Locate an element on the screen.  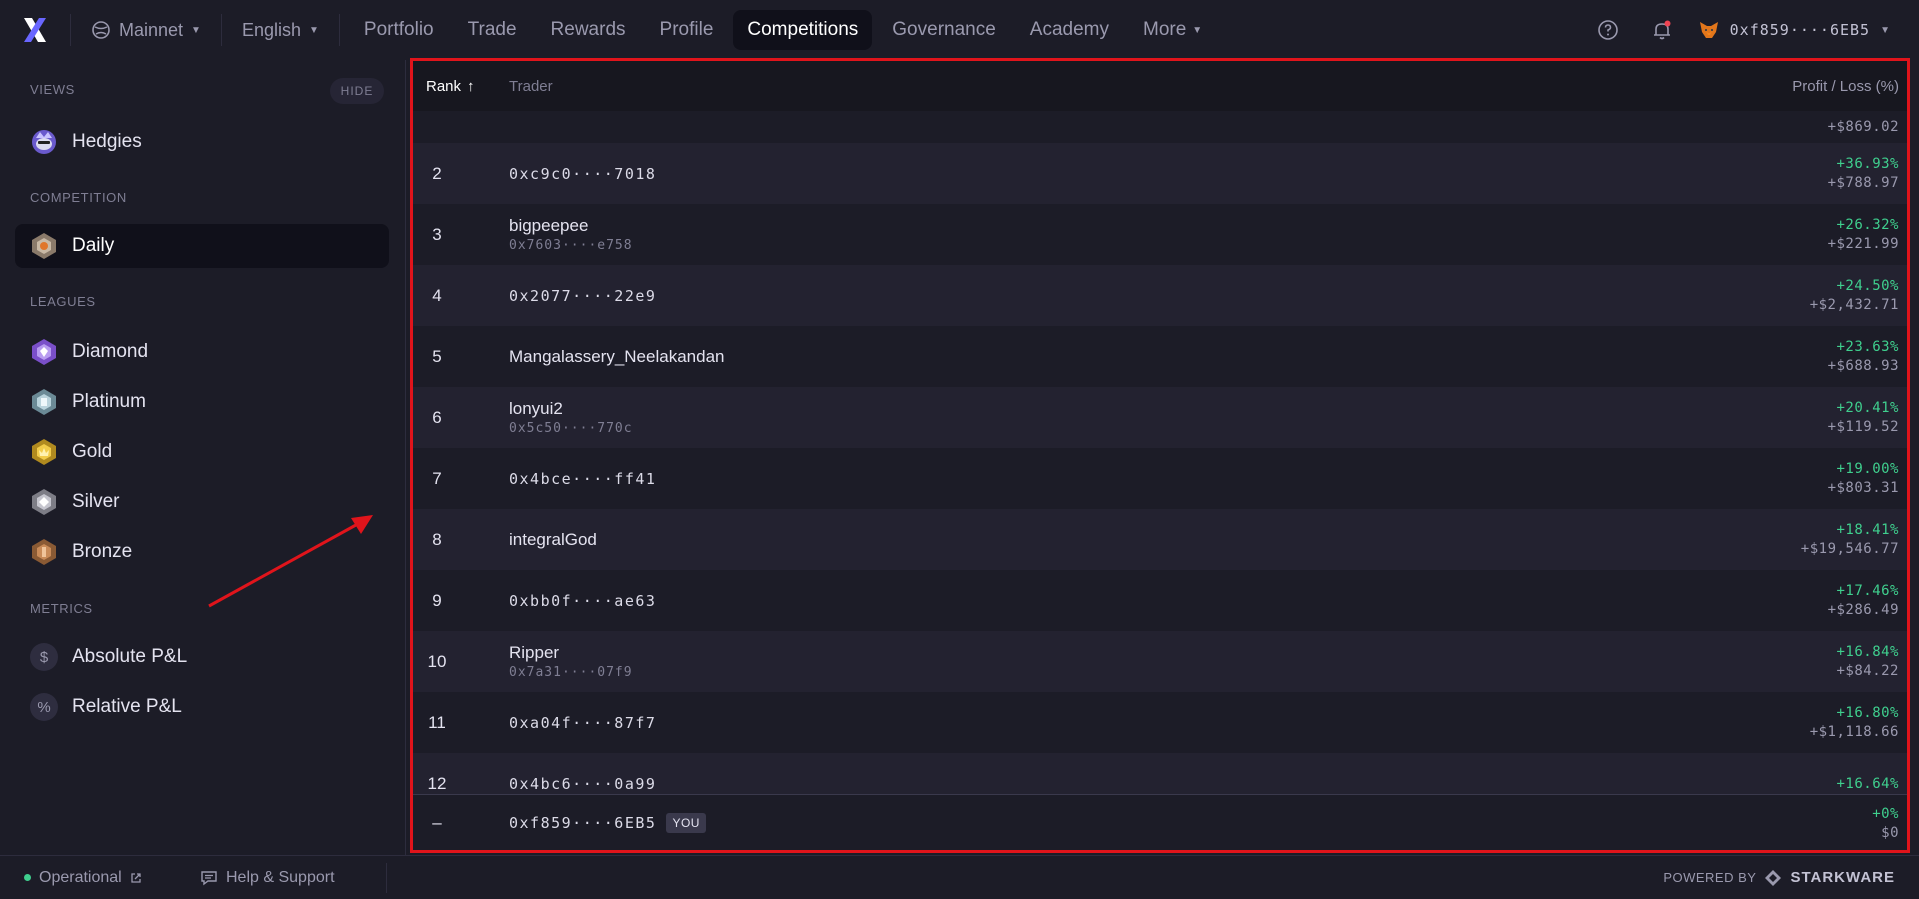
trader-cell: integralGod is located at coordinates (553, 539).